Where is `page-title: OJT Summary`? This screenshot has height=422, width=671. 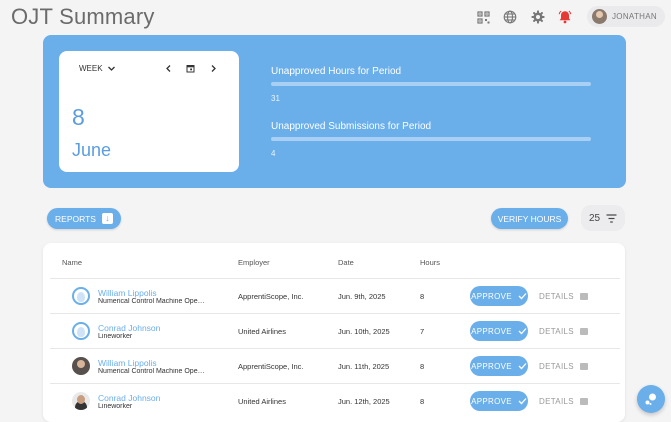 page-title: OJT Summary is located at coordinates (83, 16).